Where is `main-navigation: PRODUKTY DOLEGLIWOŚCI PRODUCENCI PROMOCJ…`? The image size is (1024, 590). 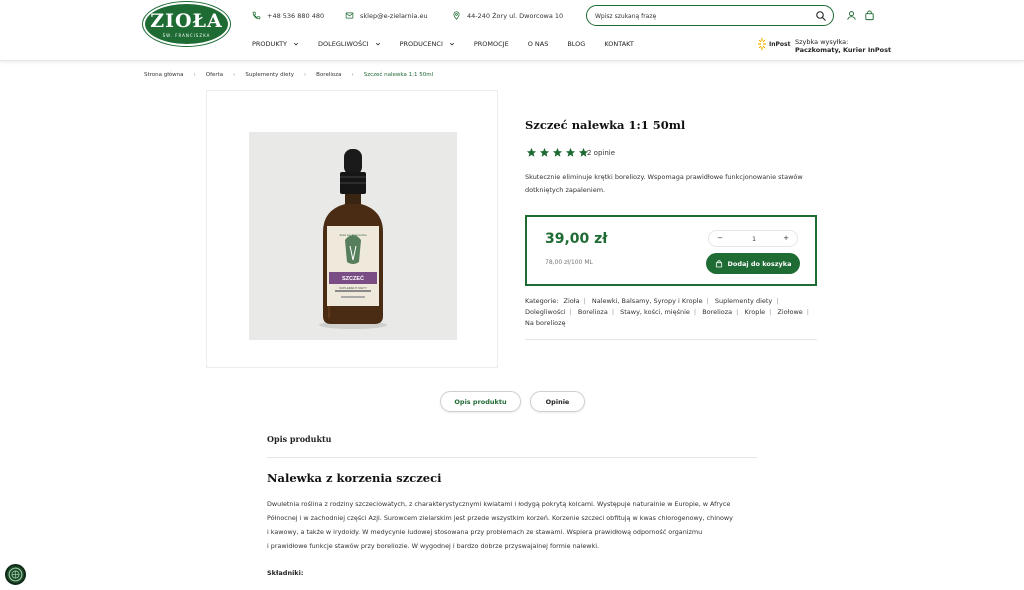
main-navigation: PRODUKTY DOLEGLIWOŚCI PRODUCENCI PROMOCJ… is located at coordinates (452, 44).